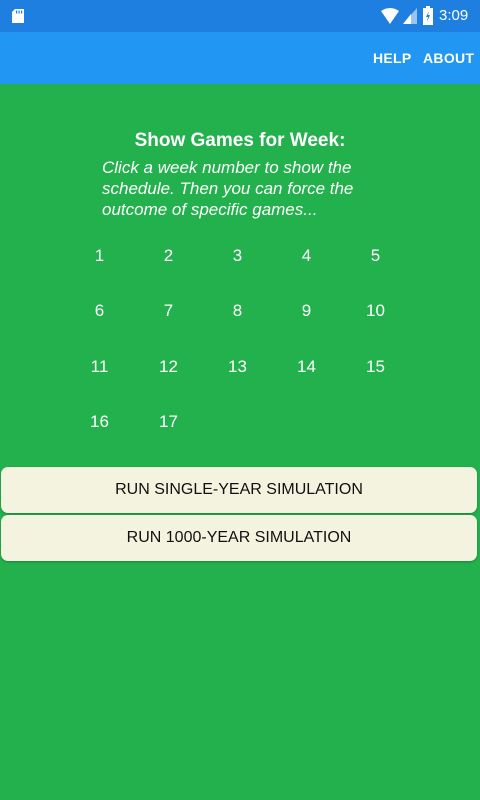 This screenshot has height=800, width=480. I want to click on week-14-link: 14, so click(306, 367).